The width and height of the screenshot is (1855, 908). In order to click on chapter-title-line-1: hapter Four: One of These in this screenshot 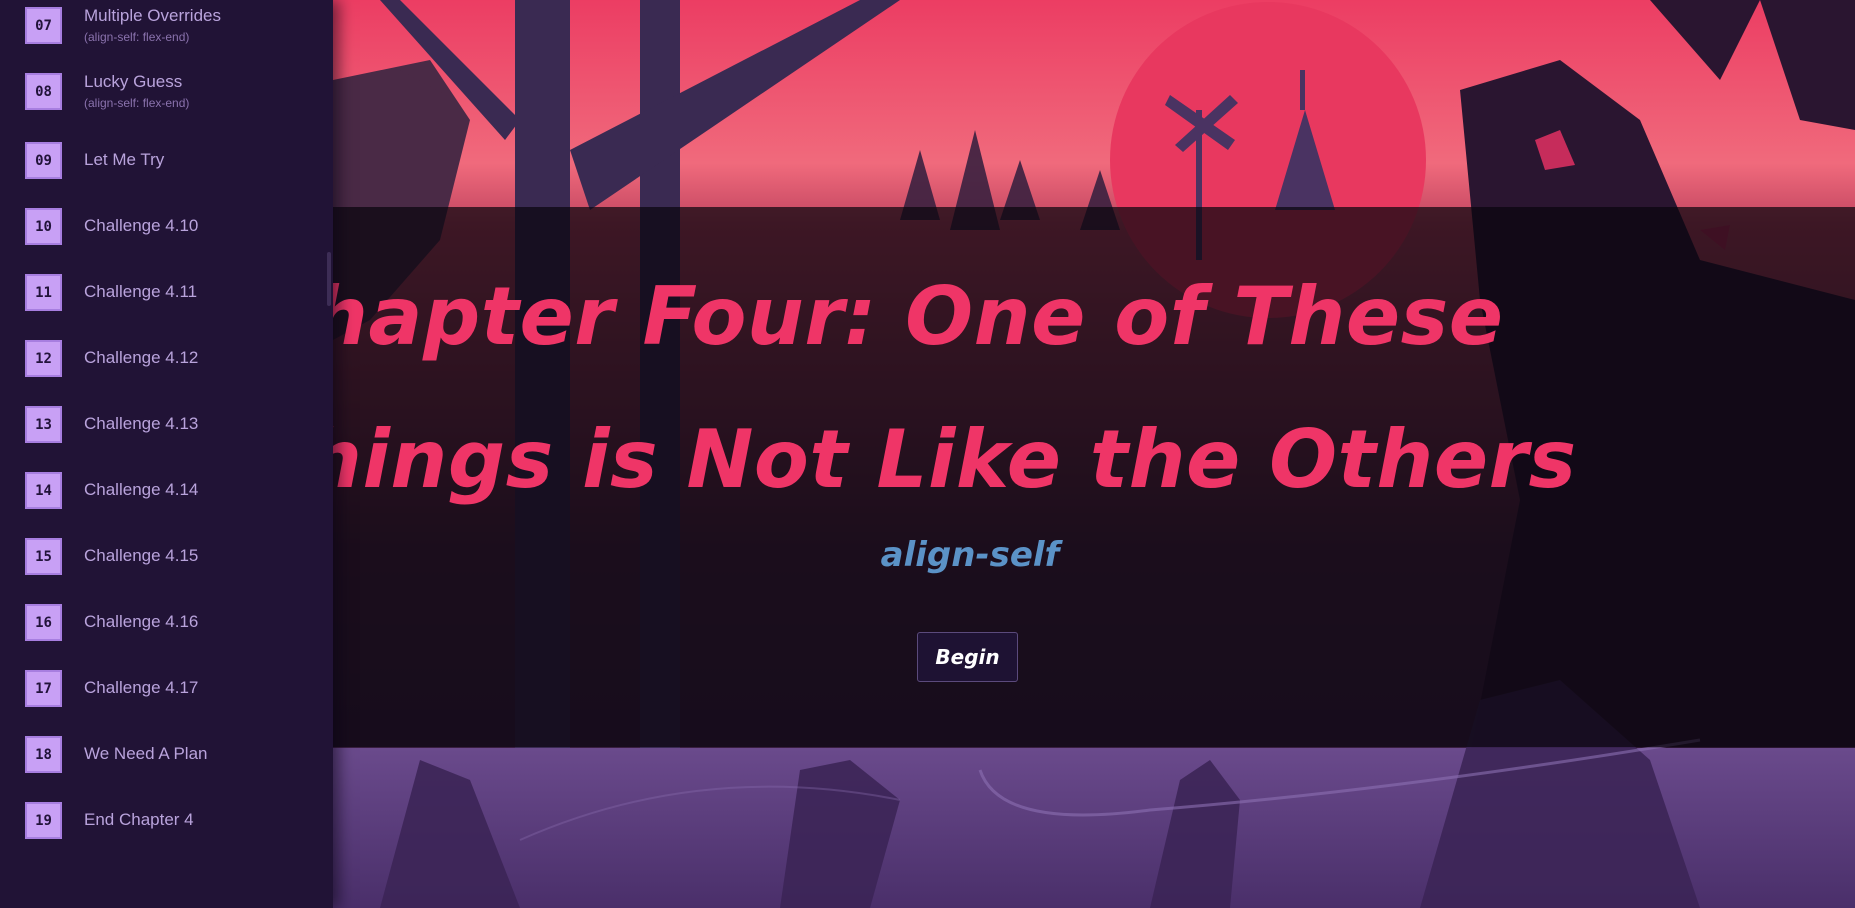, I will do `click(907, 316)`.